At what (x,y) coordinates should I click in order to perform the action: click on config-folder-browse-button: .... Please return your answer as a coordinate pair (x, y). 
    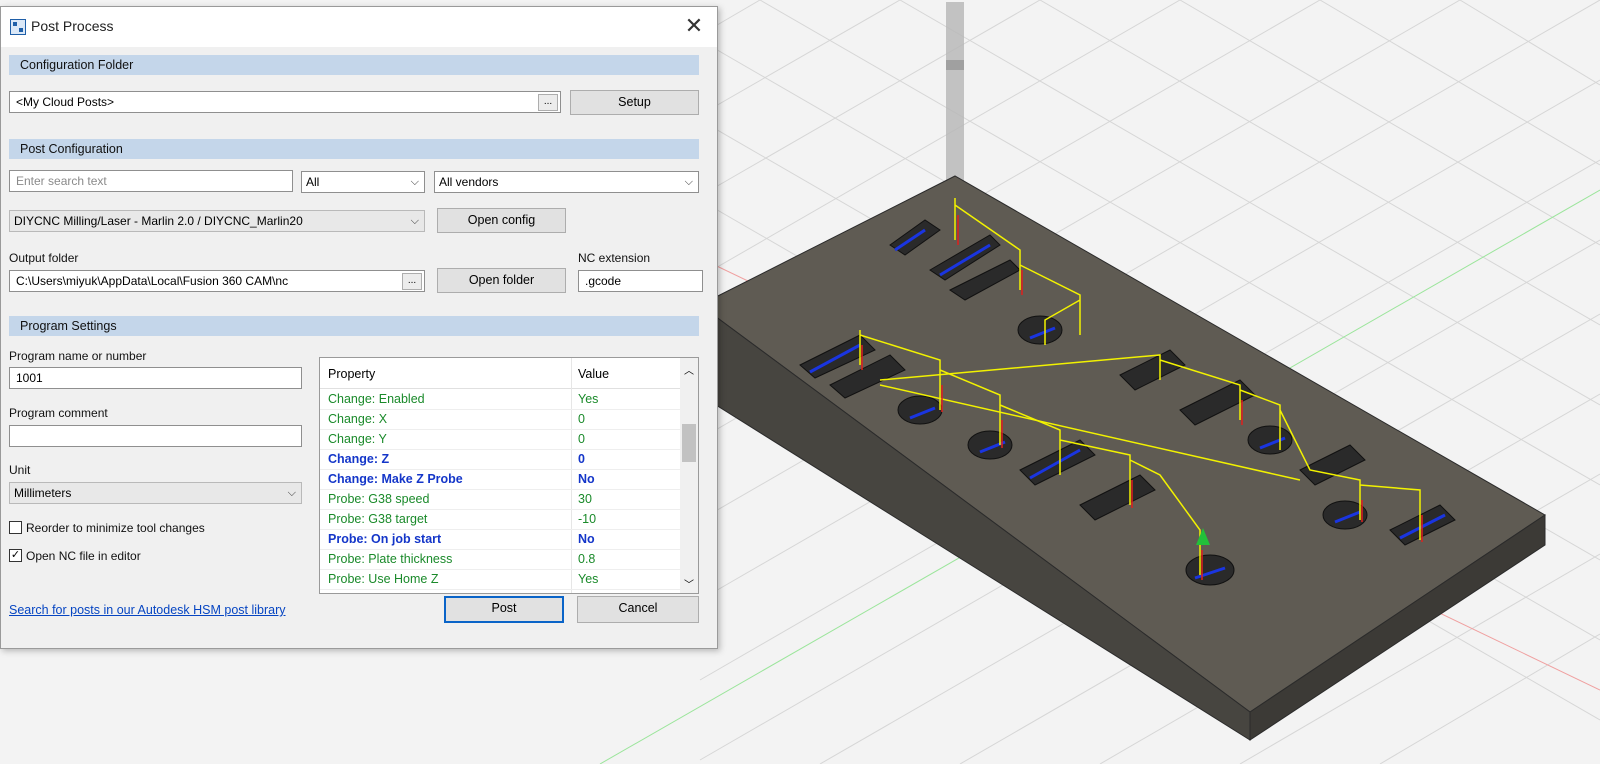
    Looking at the image, I should click on (548, 102).